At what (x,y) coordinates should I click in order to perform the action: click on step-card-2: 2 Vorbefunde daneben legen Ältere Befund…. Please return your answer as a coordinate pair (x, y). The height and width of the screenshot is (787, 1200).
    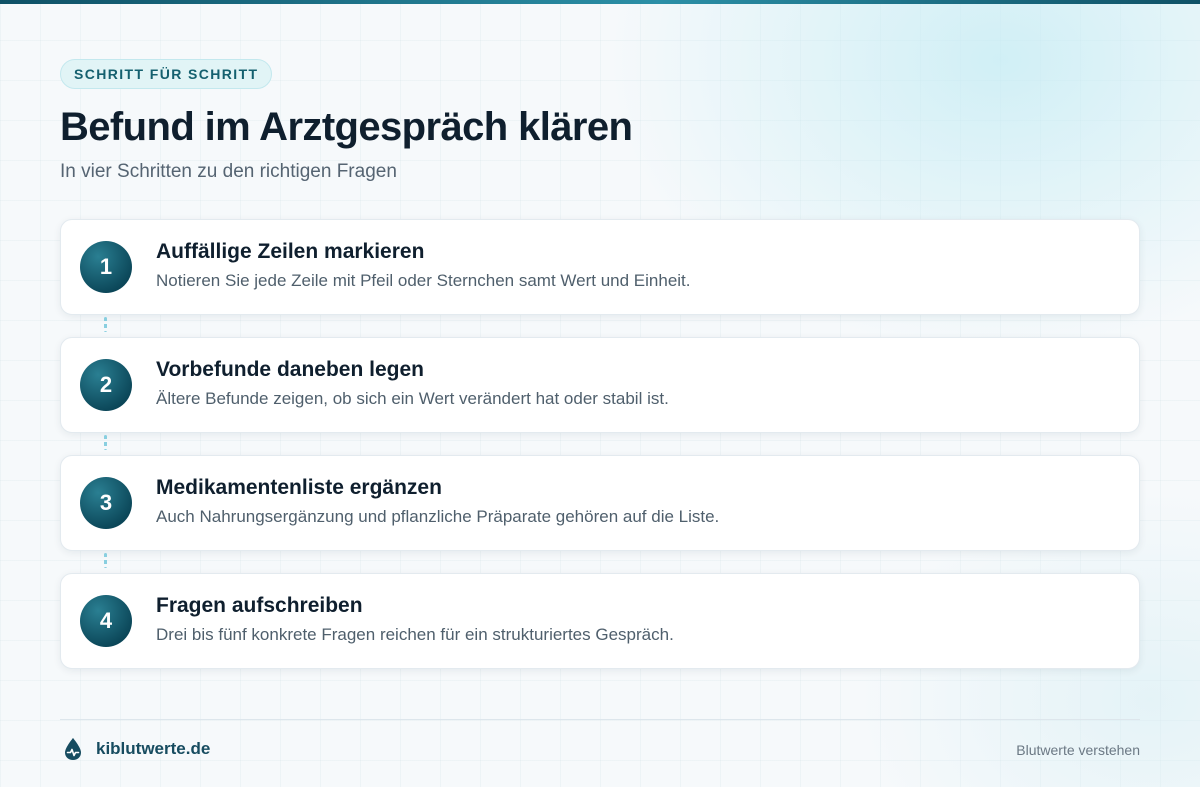
    Looking at the image, I should click on (600, 385).